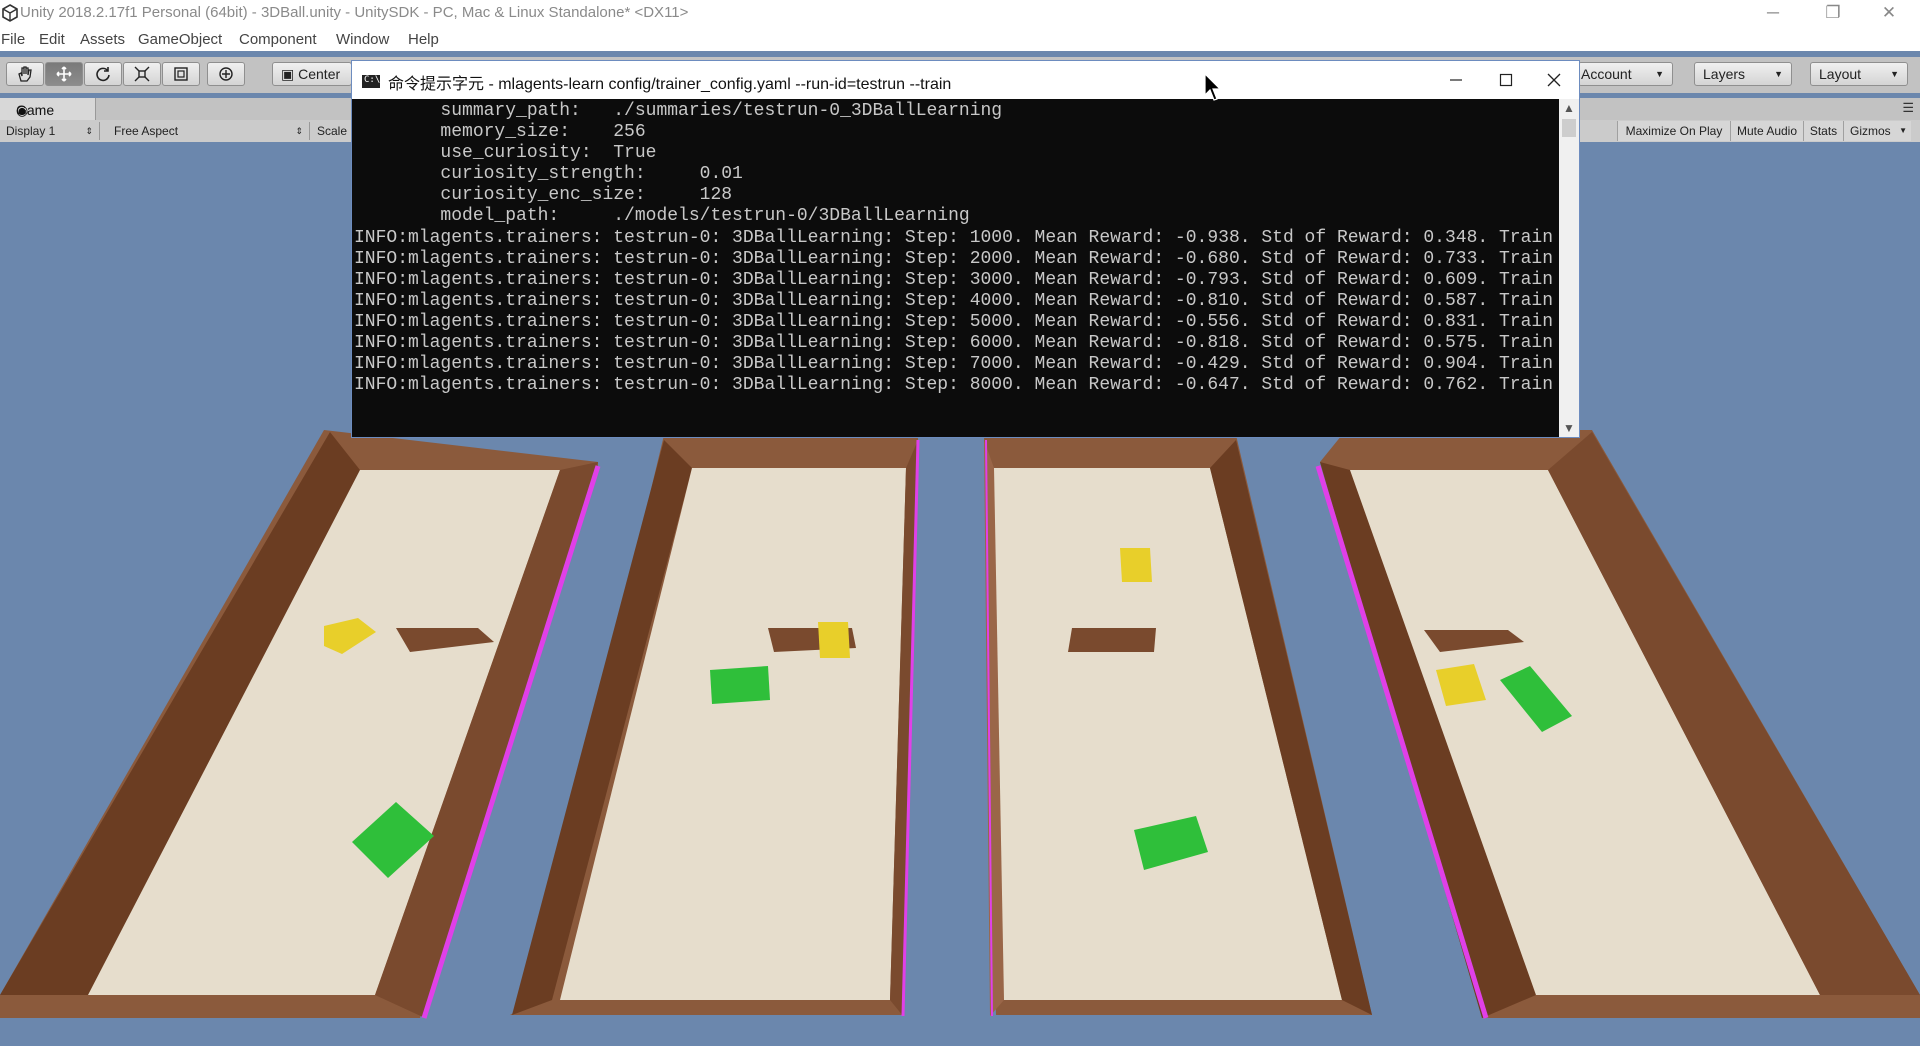 This screenshot has height=1046, width=1920. I want to click on scroll-down-icon: ▼, so click(1569, 428).